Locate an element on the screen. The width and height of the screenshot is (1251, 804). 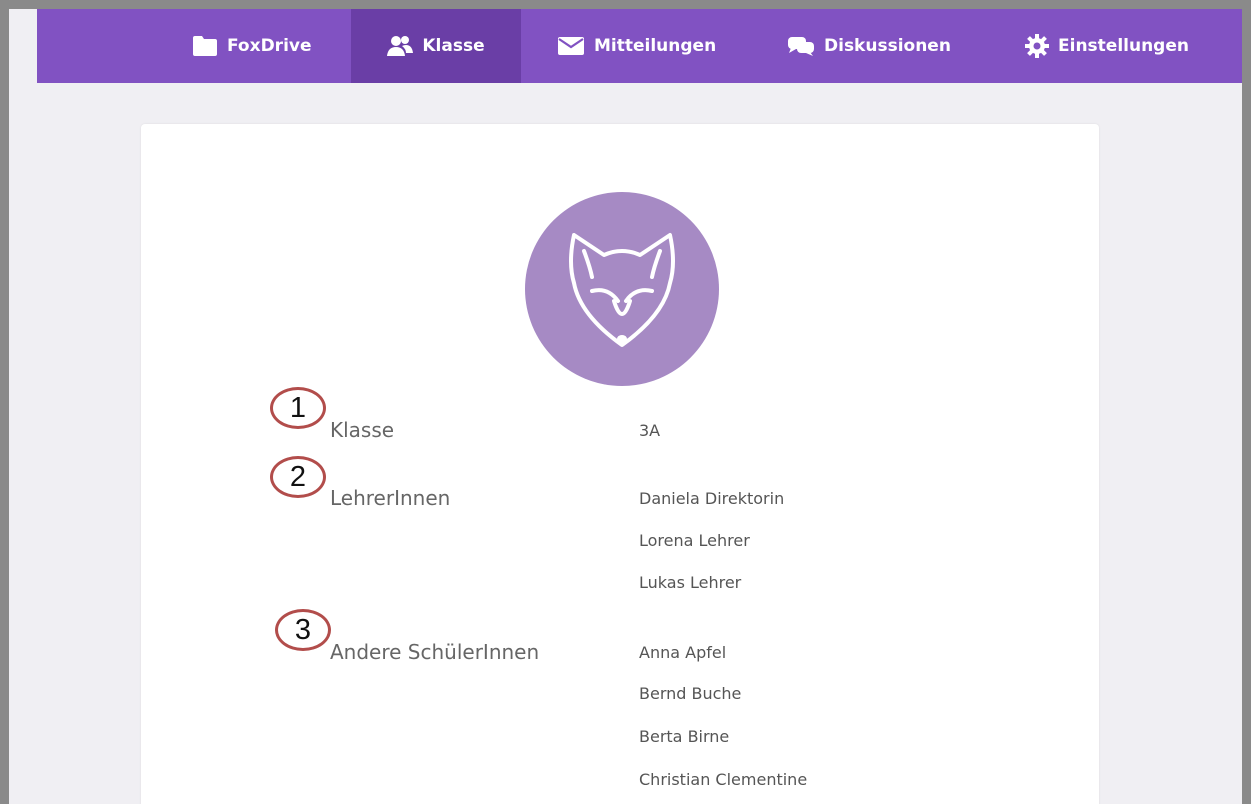
klasse-value: 3A is located at coordinates (650, 430).